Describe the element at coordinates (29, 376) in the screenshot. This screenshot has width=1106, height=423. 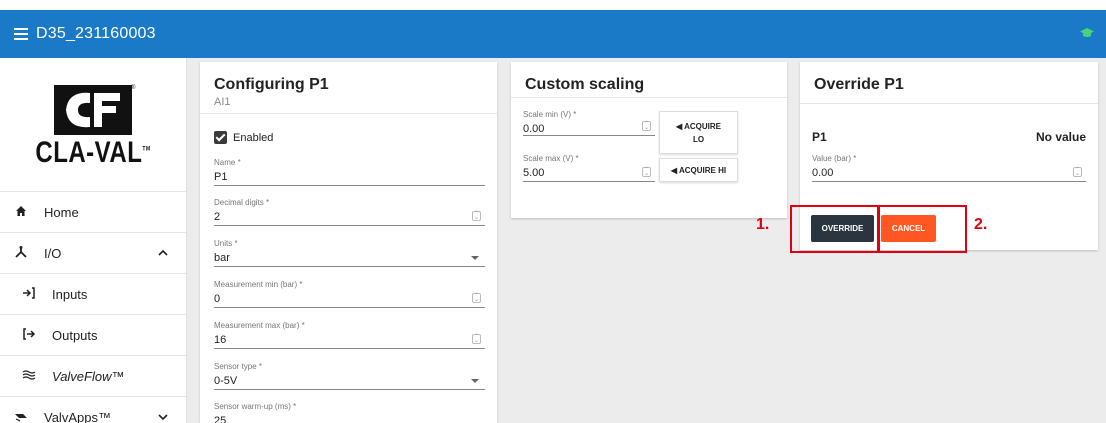
I see `valveflow-icon` at that location.